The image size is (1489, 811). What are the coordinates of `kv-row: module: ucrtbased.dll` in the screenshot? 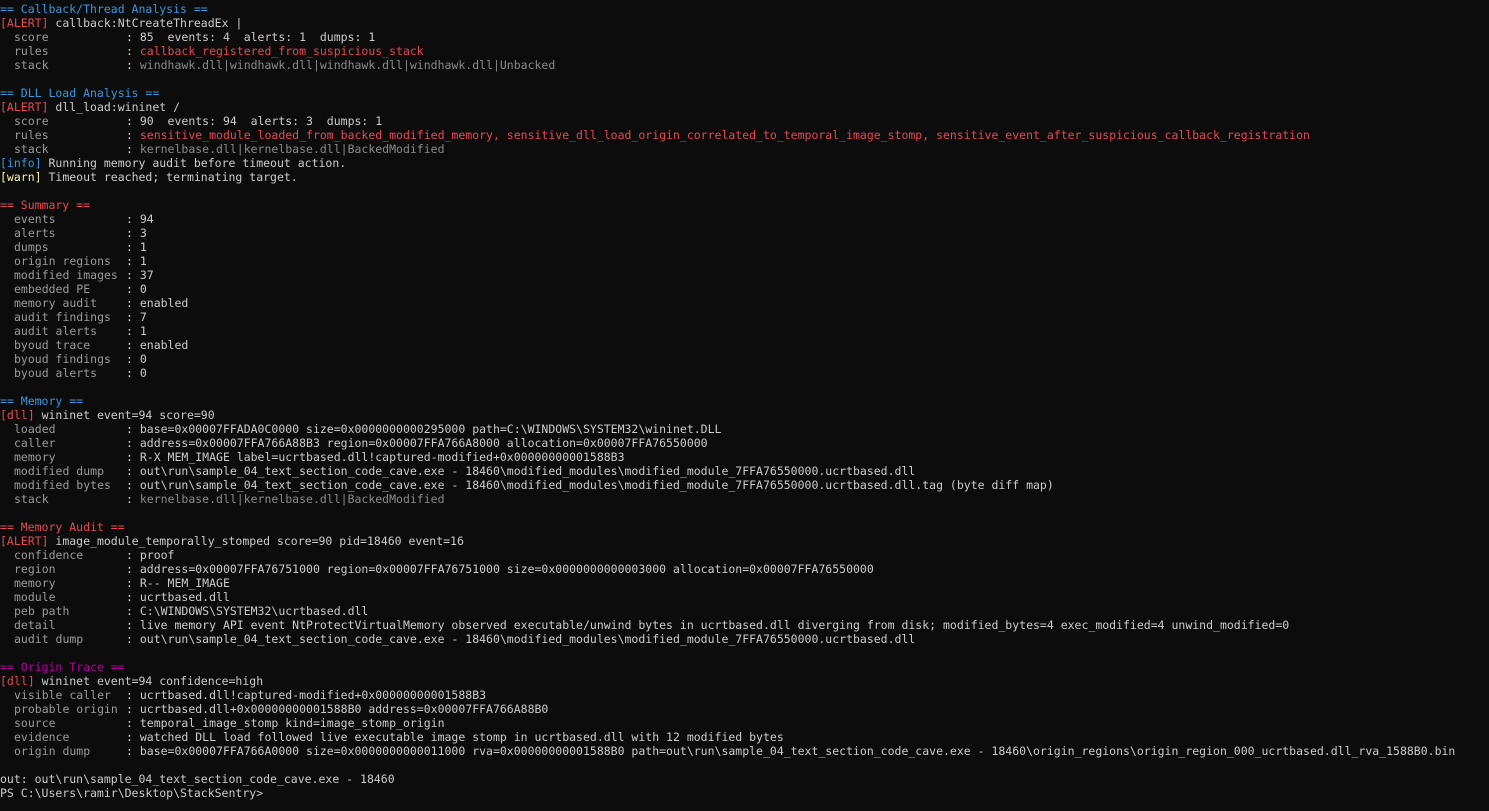 It's located at (744, 597).